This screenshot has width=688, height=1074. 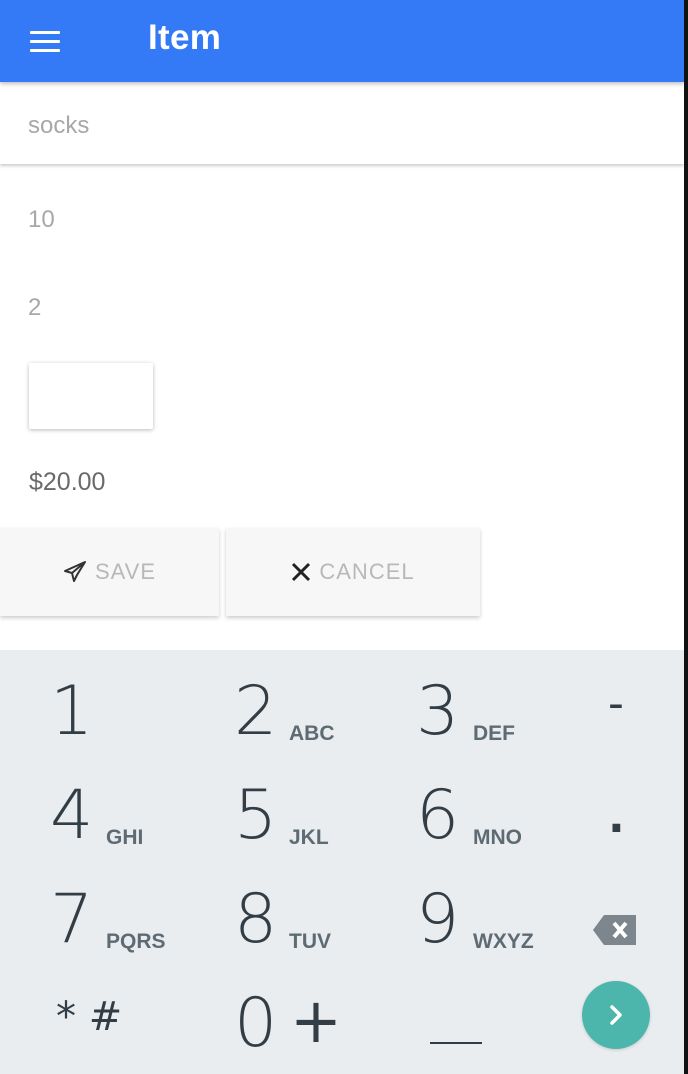 I want to click on key-digit: 4, so click(x=72, y=815).